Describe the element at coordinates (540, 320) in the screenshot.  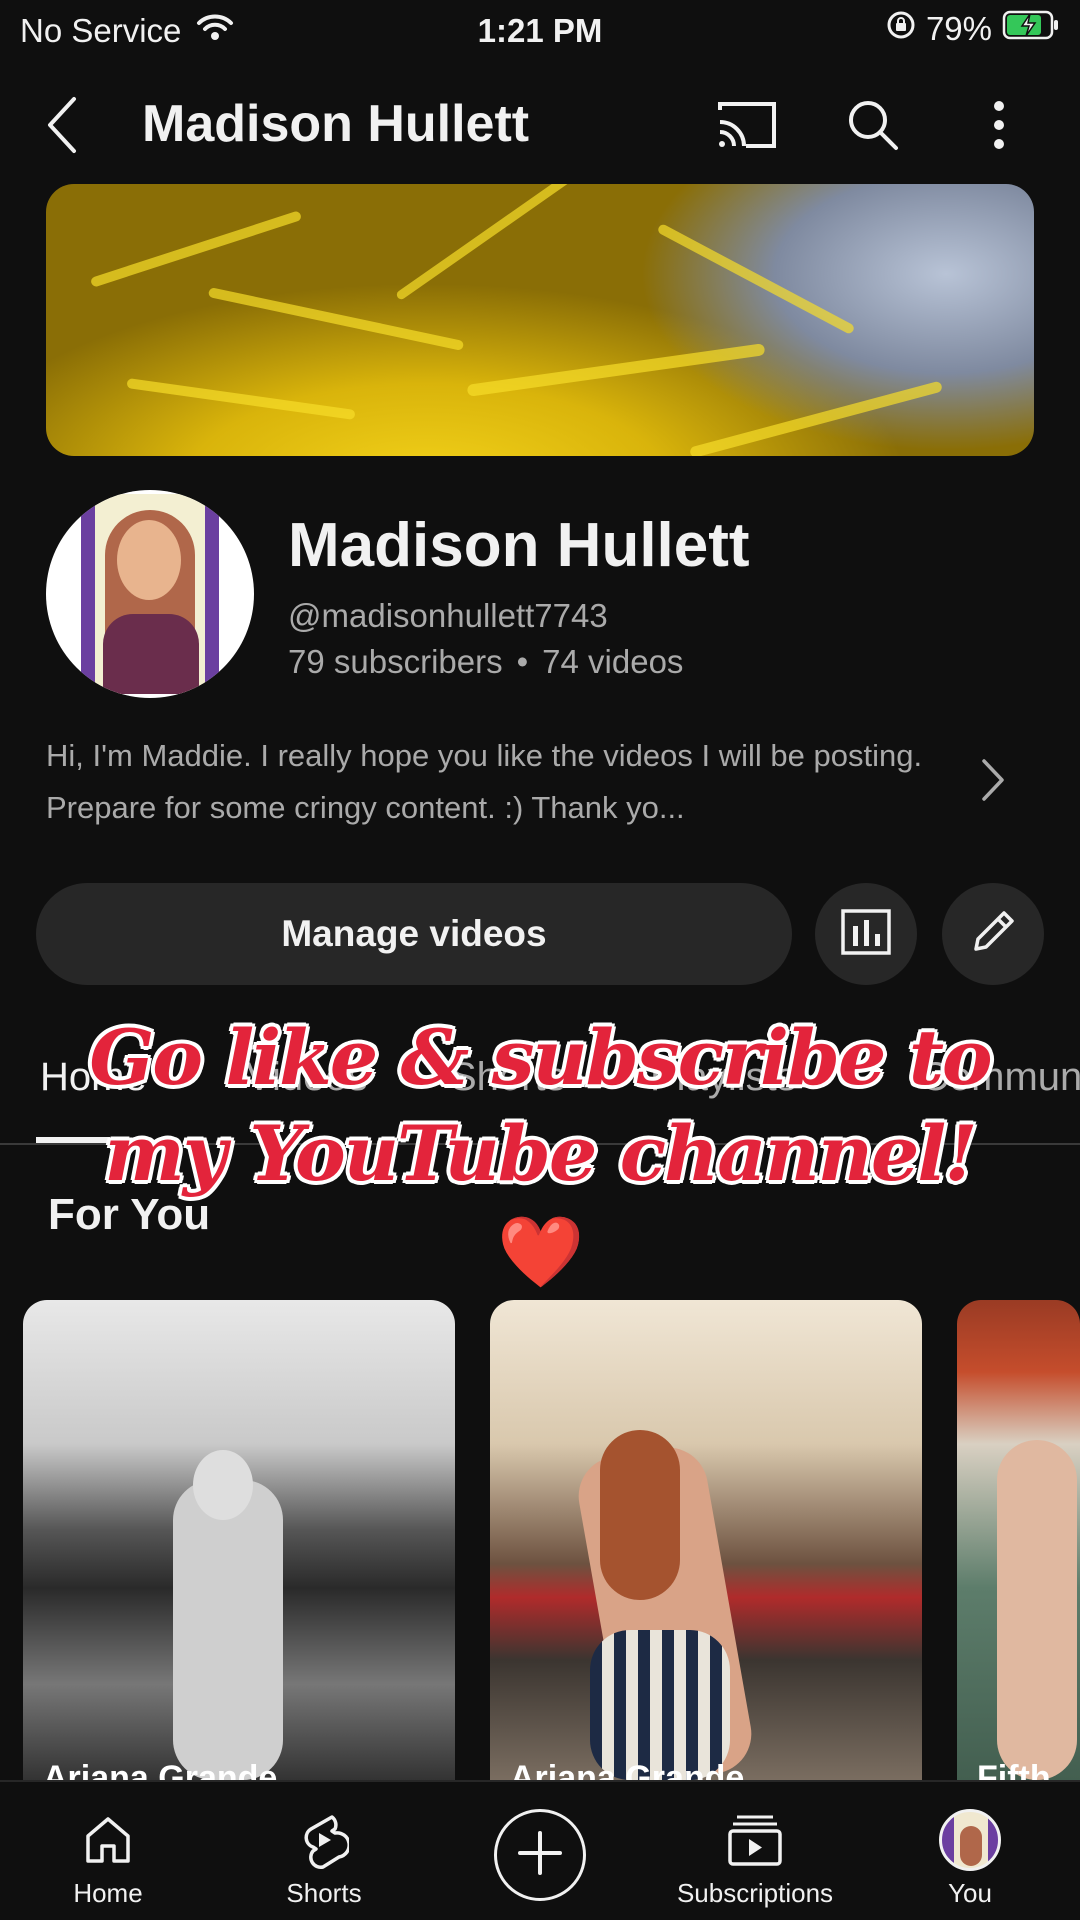
I see `channel-banner` at that location.